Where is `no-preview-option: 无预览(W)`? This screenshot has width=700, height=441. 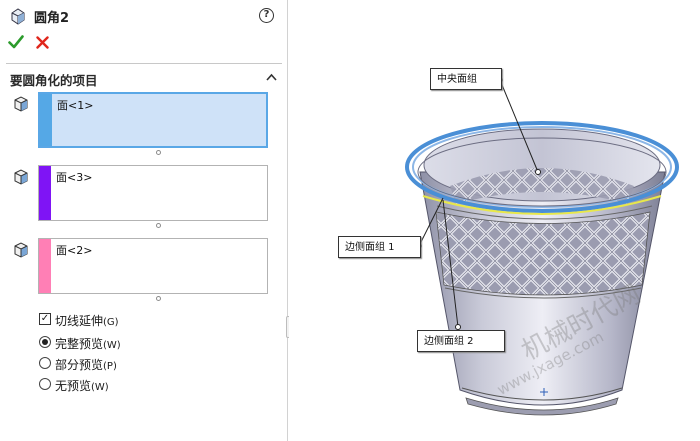
no-preview-option: 无预览(W) is located at coordinates (99, 385).